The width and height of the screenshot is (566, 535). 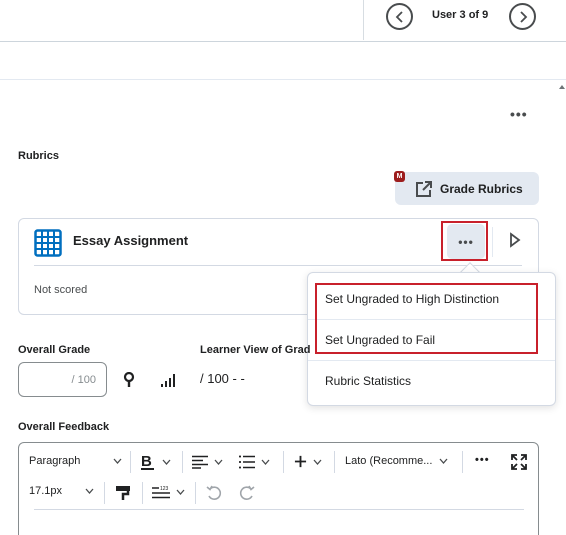 I want to click on svg-text: B, so click(x=146, y=461).